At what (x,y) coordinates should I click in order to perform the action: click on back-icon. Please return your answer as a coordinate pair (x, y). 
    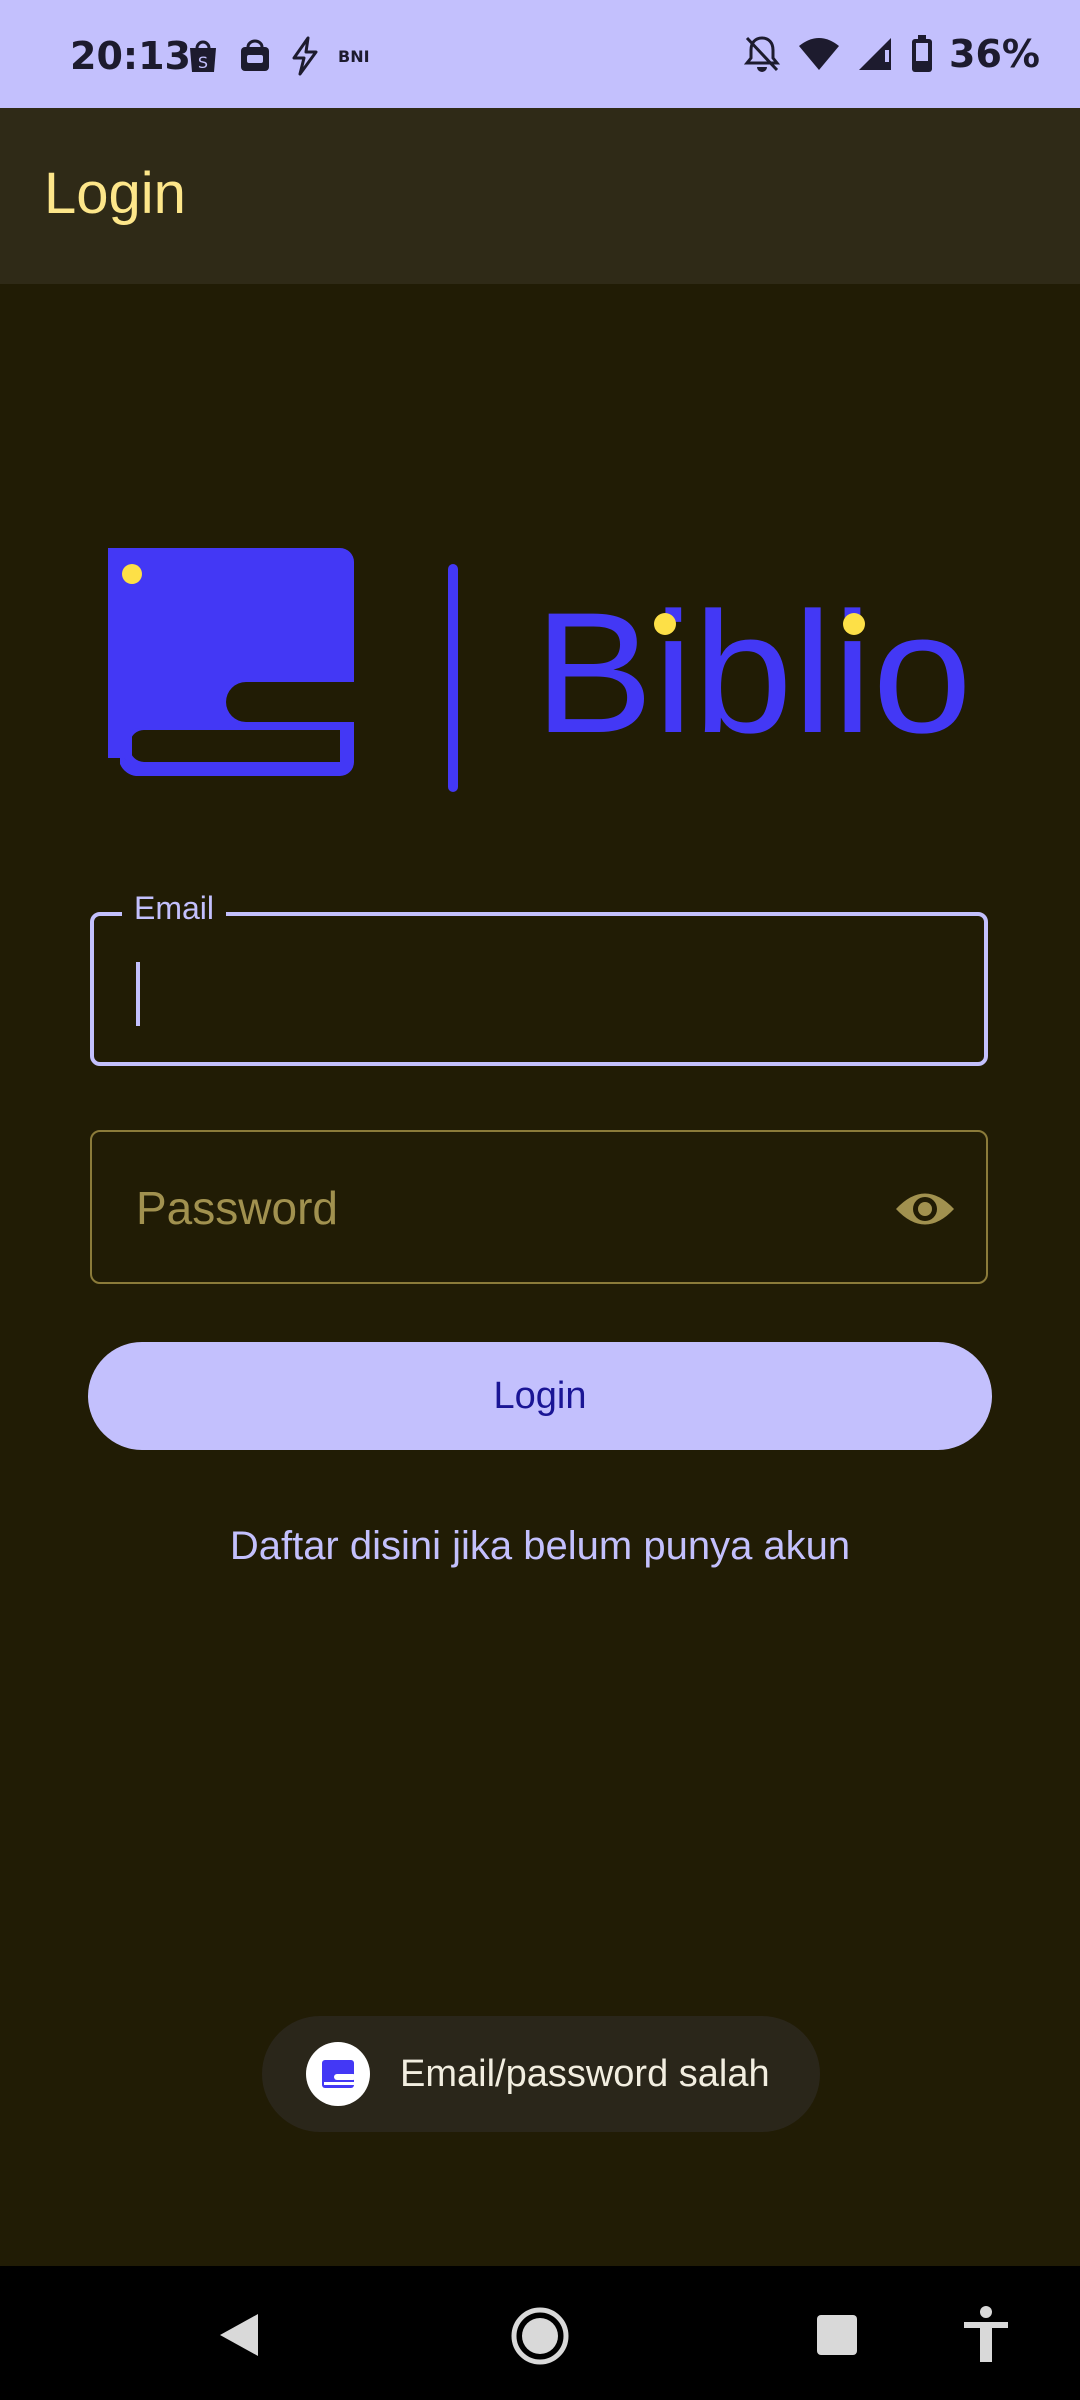
    Looking at the image, I should click on (239, 2335).